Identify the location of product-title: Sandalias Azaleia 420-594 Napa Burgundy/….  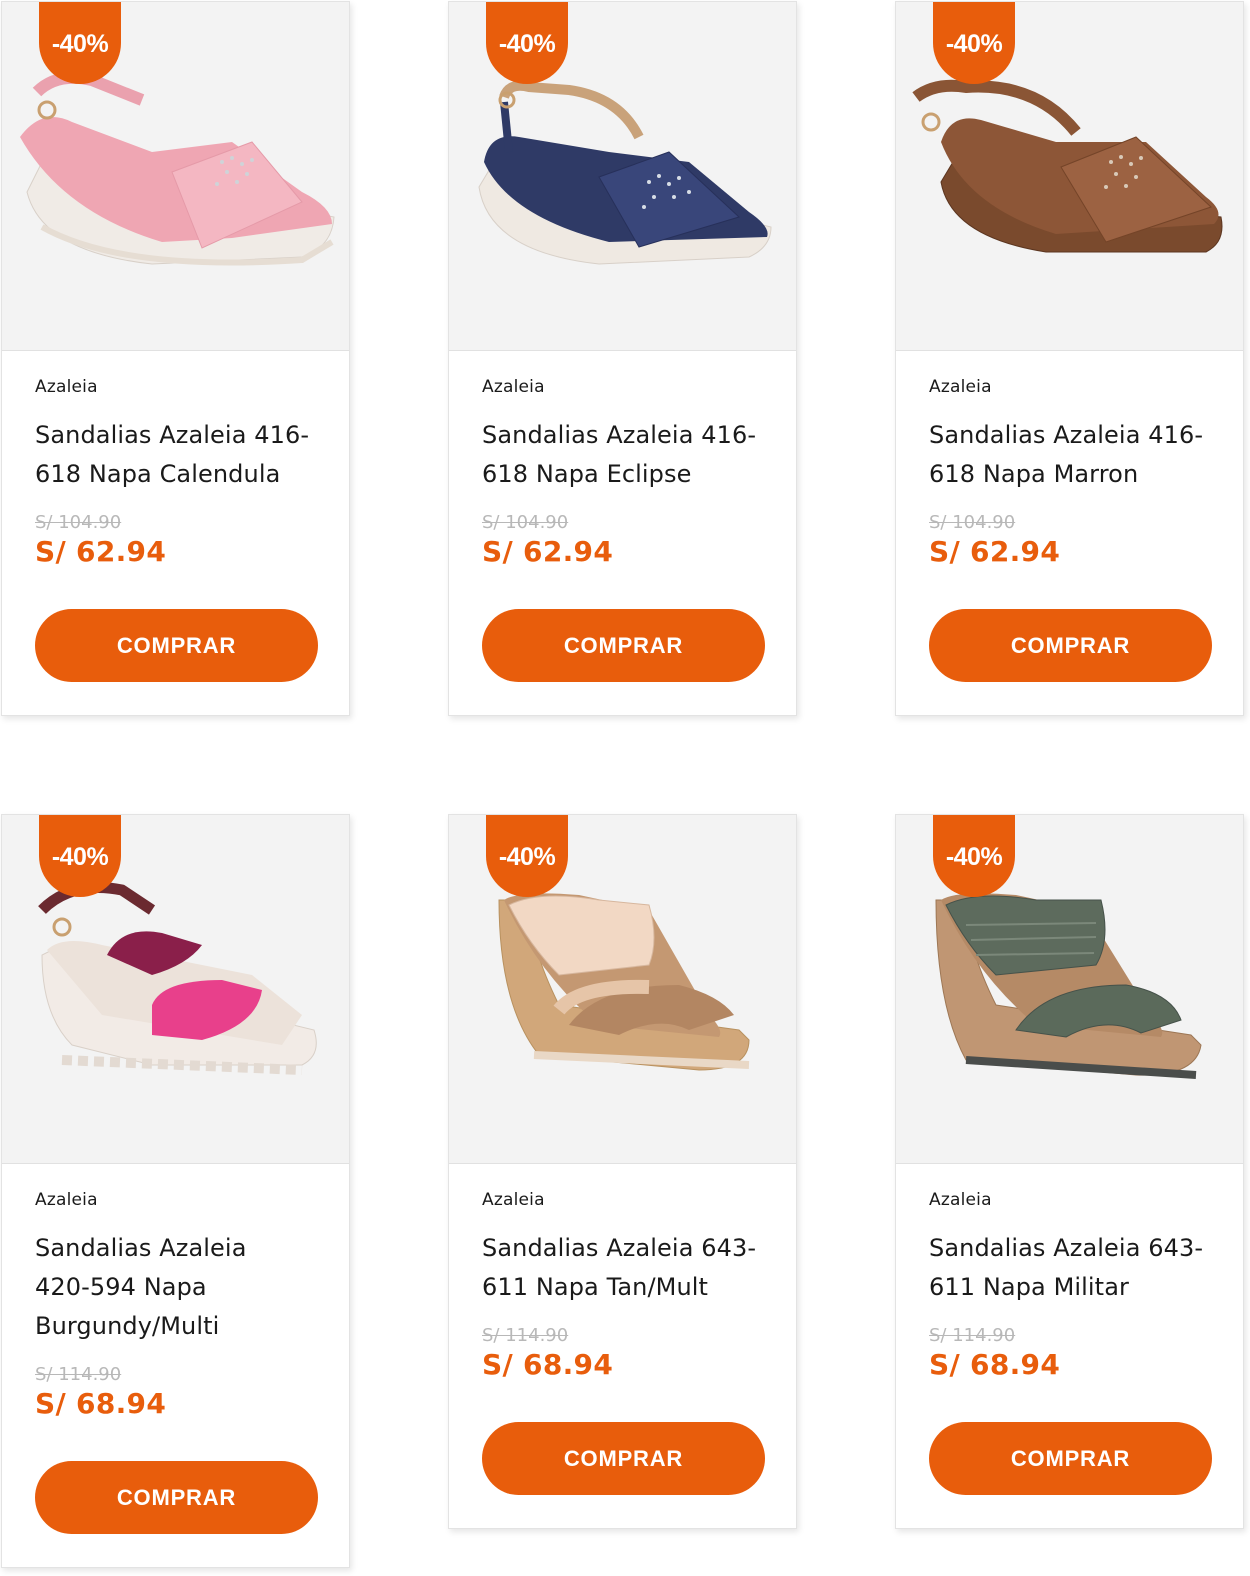
(175, 1287).